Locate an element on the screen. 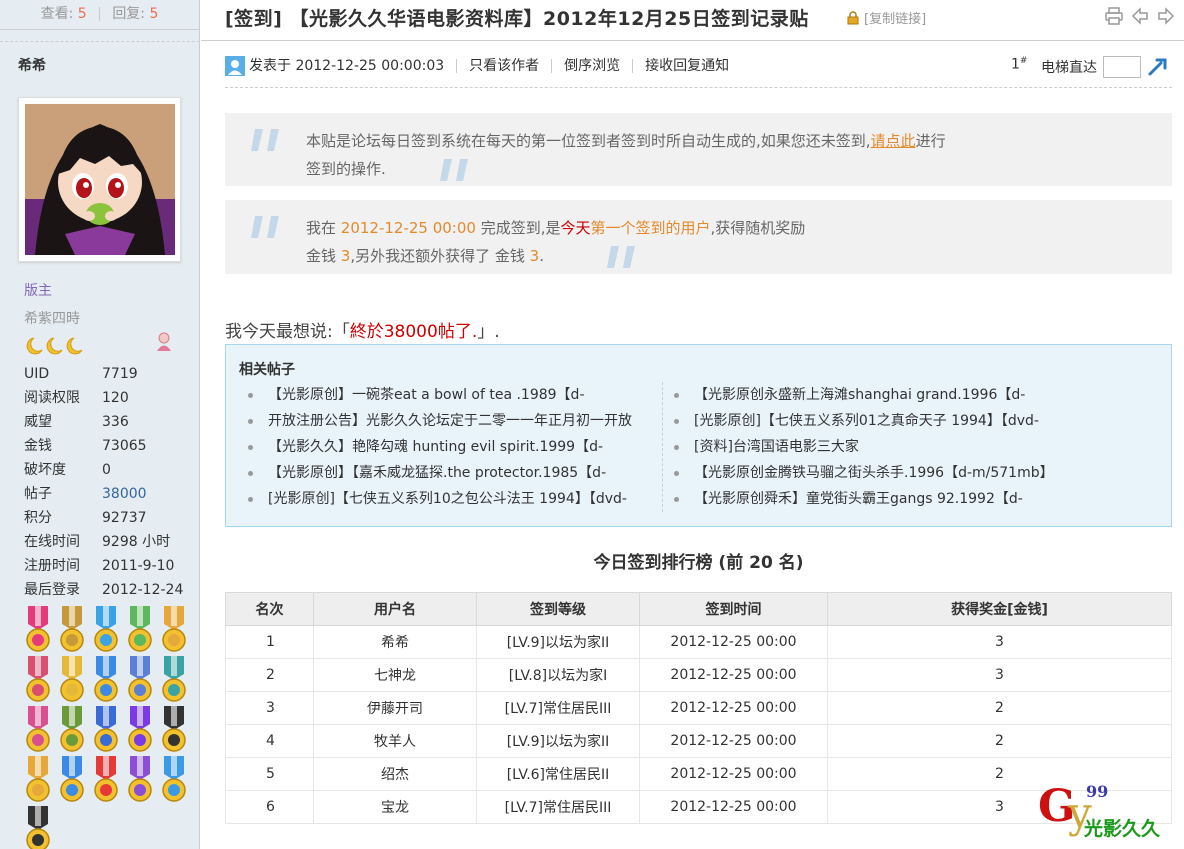  related-title: 相关帖子 is located at coordinates (267, 370).